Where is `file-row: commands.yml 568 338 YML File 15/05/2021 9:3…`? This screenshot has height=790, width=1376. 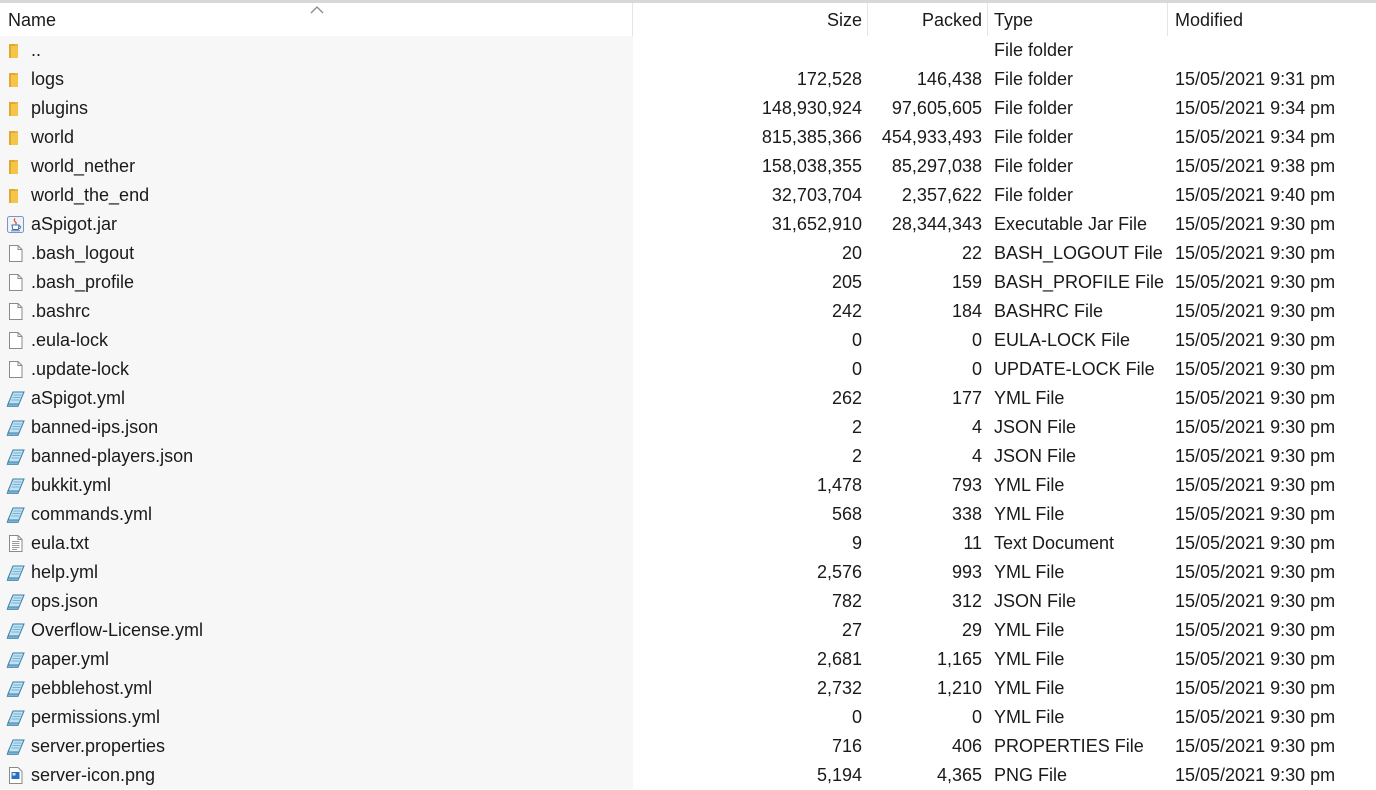
file-row: commands.yml 568 338 YML File 15/05/2021 9:3… is located at coordinates (688, 514).